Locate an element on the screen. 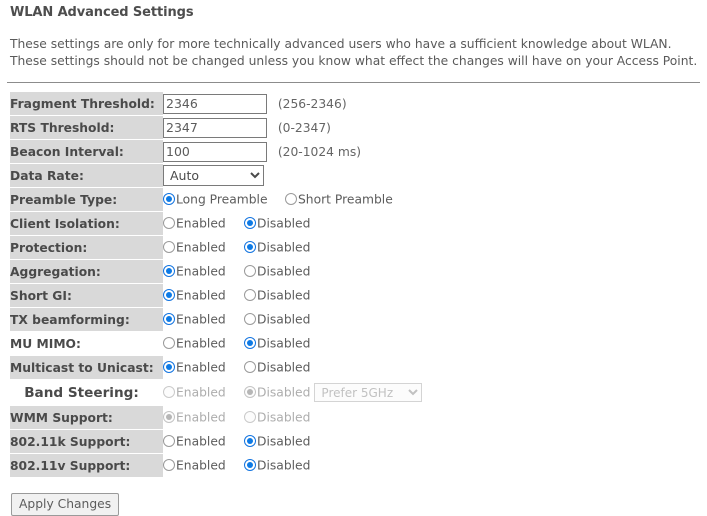 The height and width of the screenshot is (516, 707). band-steering-radio-group: Enabled Disabled Prefer 5GHz is located at coordinates (293, 392).